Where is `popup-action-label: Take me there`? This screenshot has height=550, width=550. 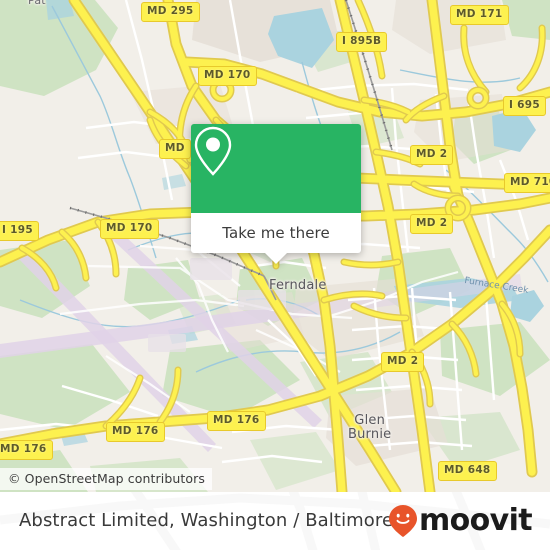
popup-action-label: Take me there is located at coordinates (276, 233).